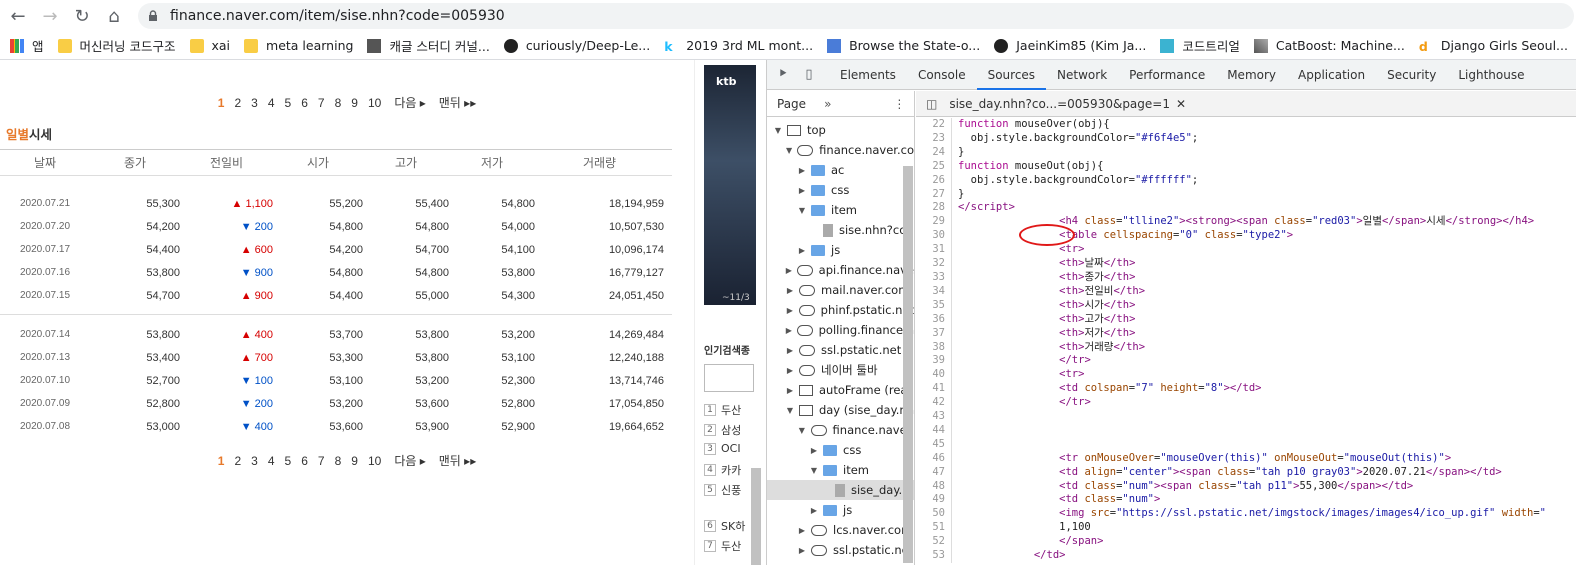  Describe the element at coordinates (1491, 75) in the screenshot. I see `tab-lighthouse: Lighthouse` at that location.